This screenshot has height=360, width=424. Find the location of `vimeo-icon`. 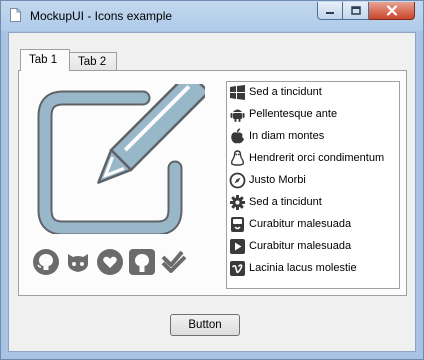

vimeo-icon is located at coordinates (237, 268).